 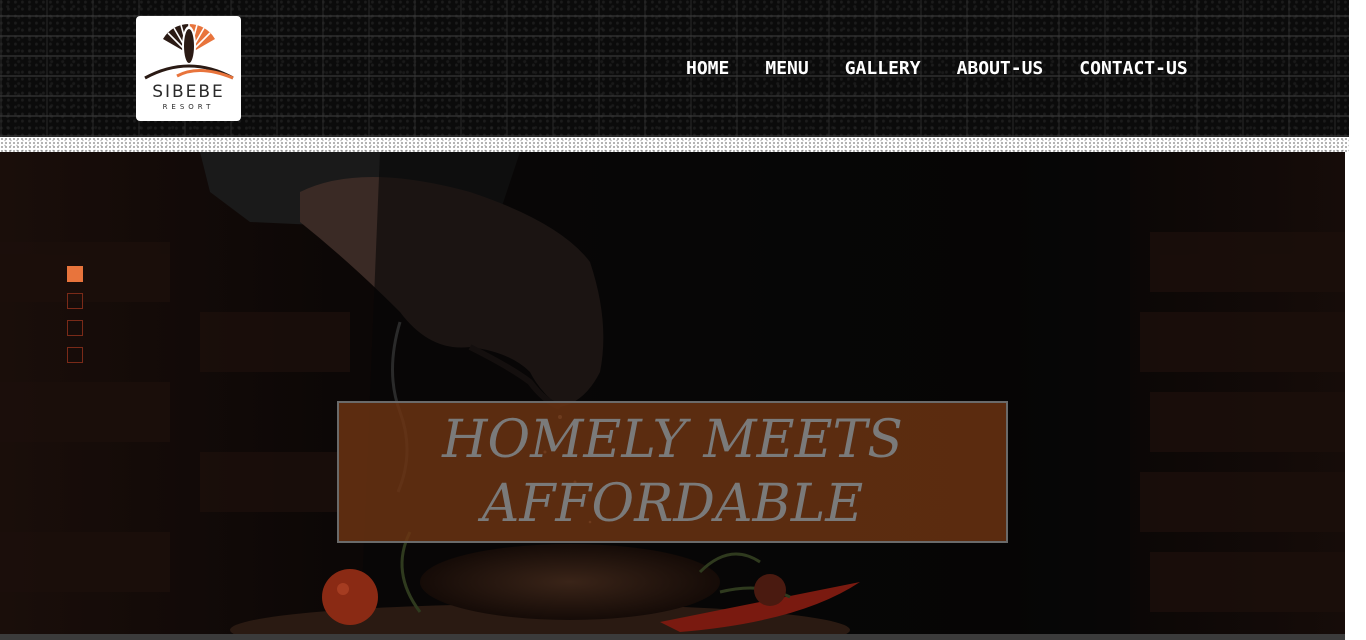 What do you see at coordinates (786, 68) in the screenshot?
I see `nav-menu: MENU` at bounding box center [786, 68].